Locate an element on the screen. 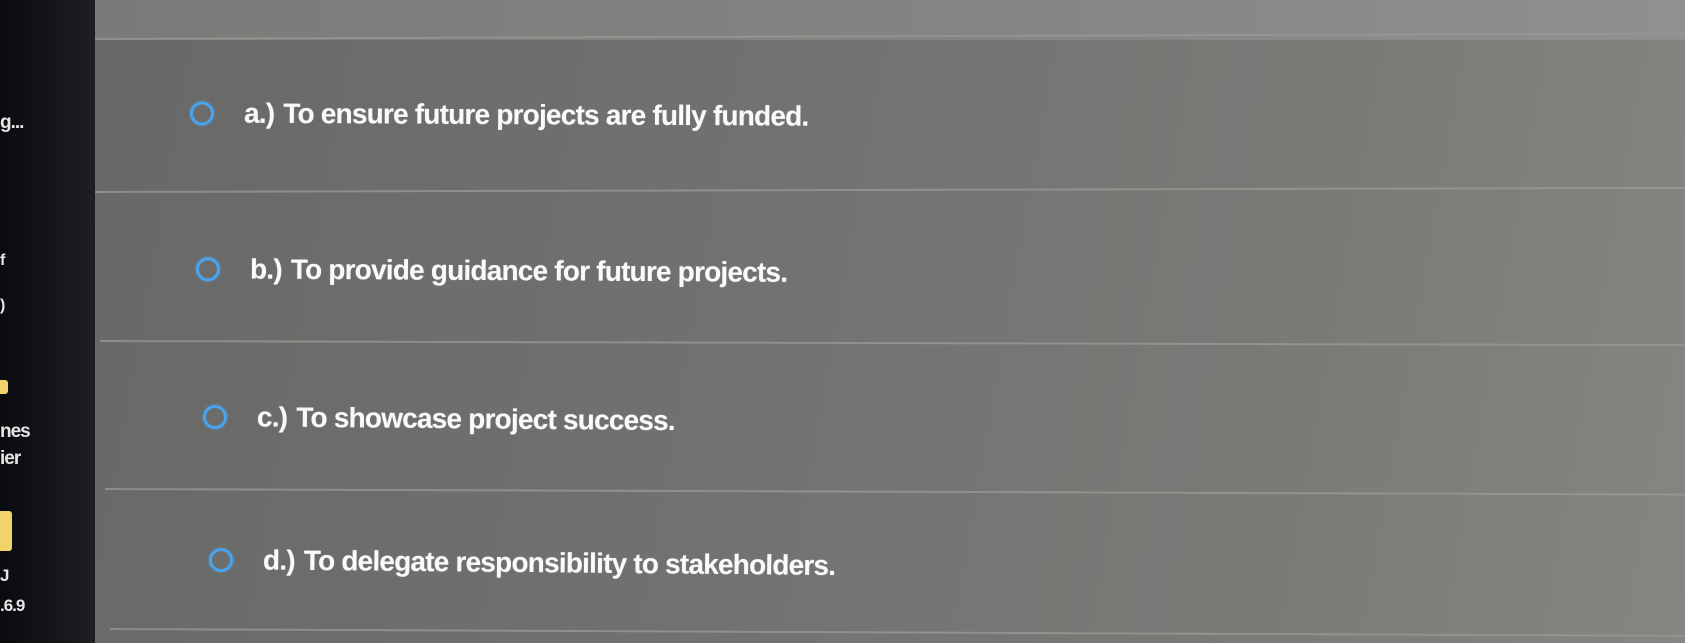  sidebar-text-fragment-6: J is located at coordinates (5, 575).